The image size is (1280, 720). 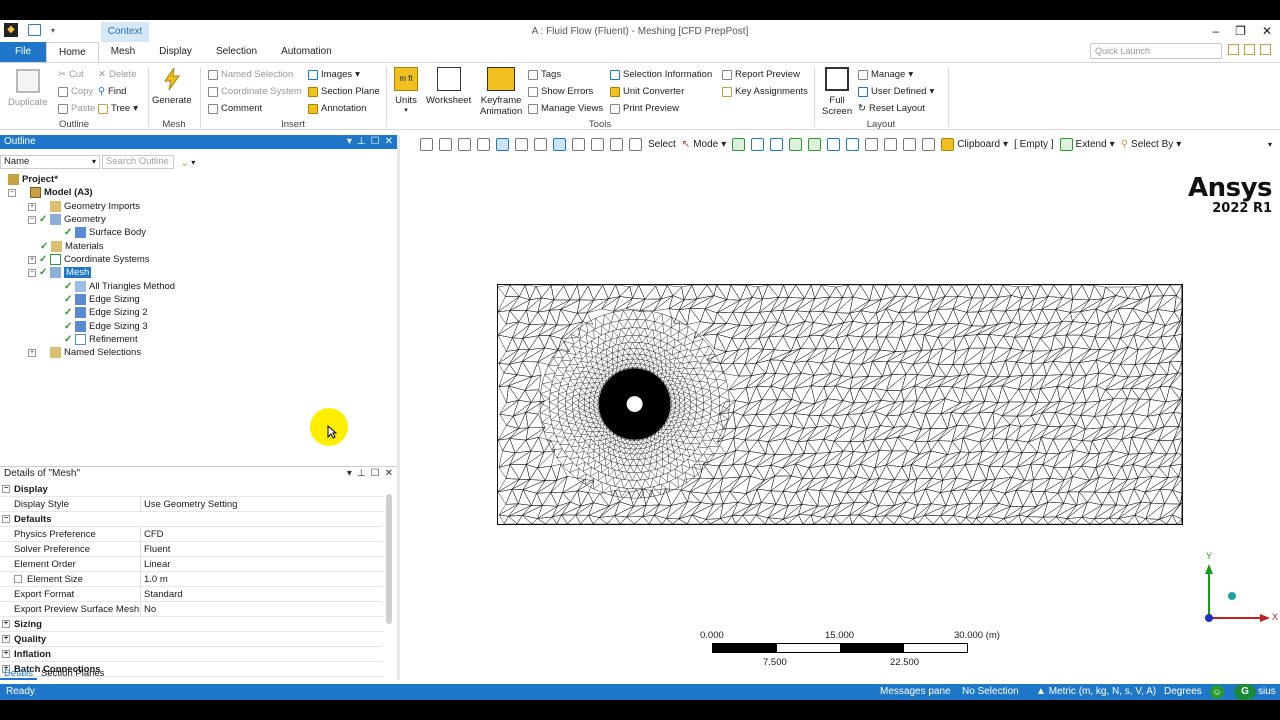 I want to click on details-row: Export Preview Surface Mesh No, so click(x=191, y=609).